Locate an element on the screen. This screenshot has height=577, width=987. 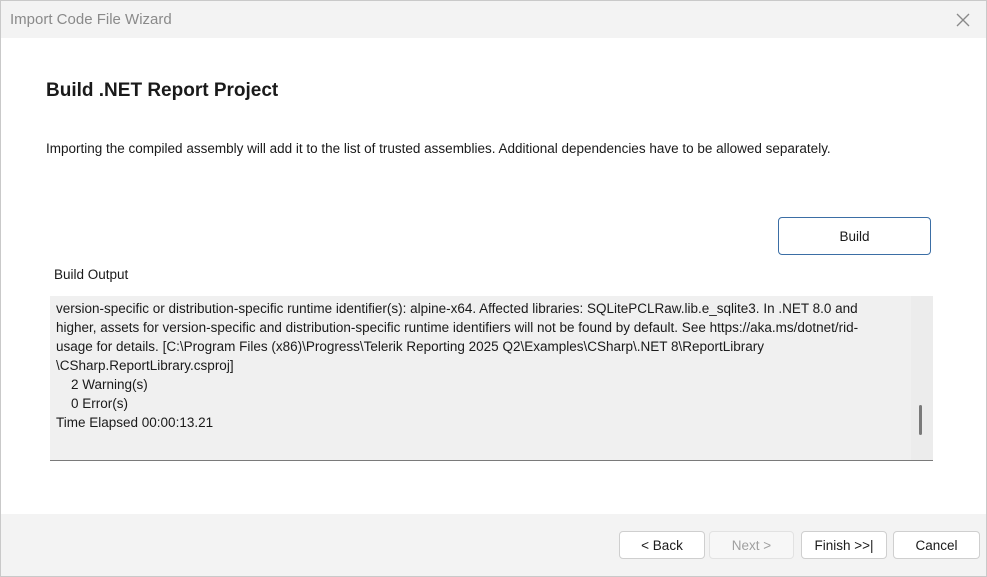
build-output-label: Build Output is located at coordinates (91, 274).